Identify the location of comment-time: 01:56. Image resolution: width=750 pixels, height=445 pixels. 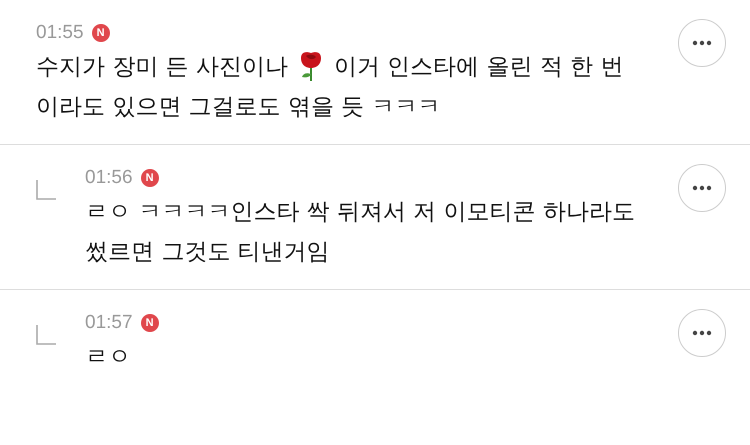
(109, 178).